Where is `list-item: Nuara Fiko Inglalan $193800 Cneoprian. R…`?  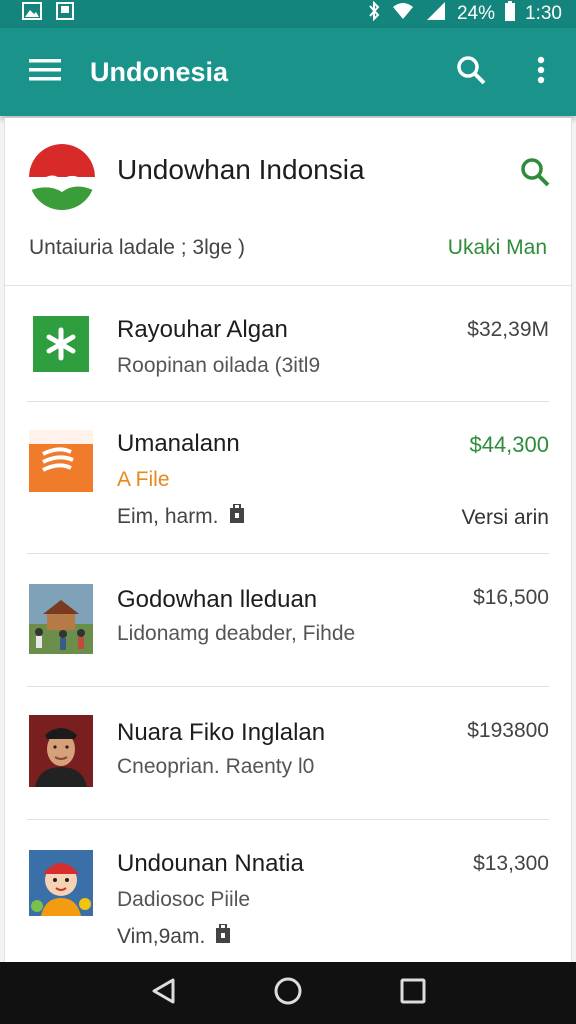 list-item: Nuara Fiko Inglalan $193800 Cneoprian. R… is located at coordinates (288, 753).